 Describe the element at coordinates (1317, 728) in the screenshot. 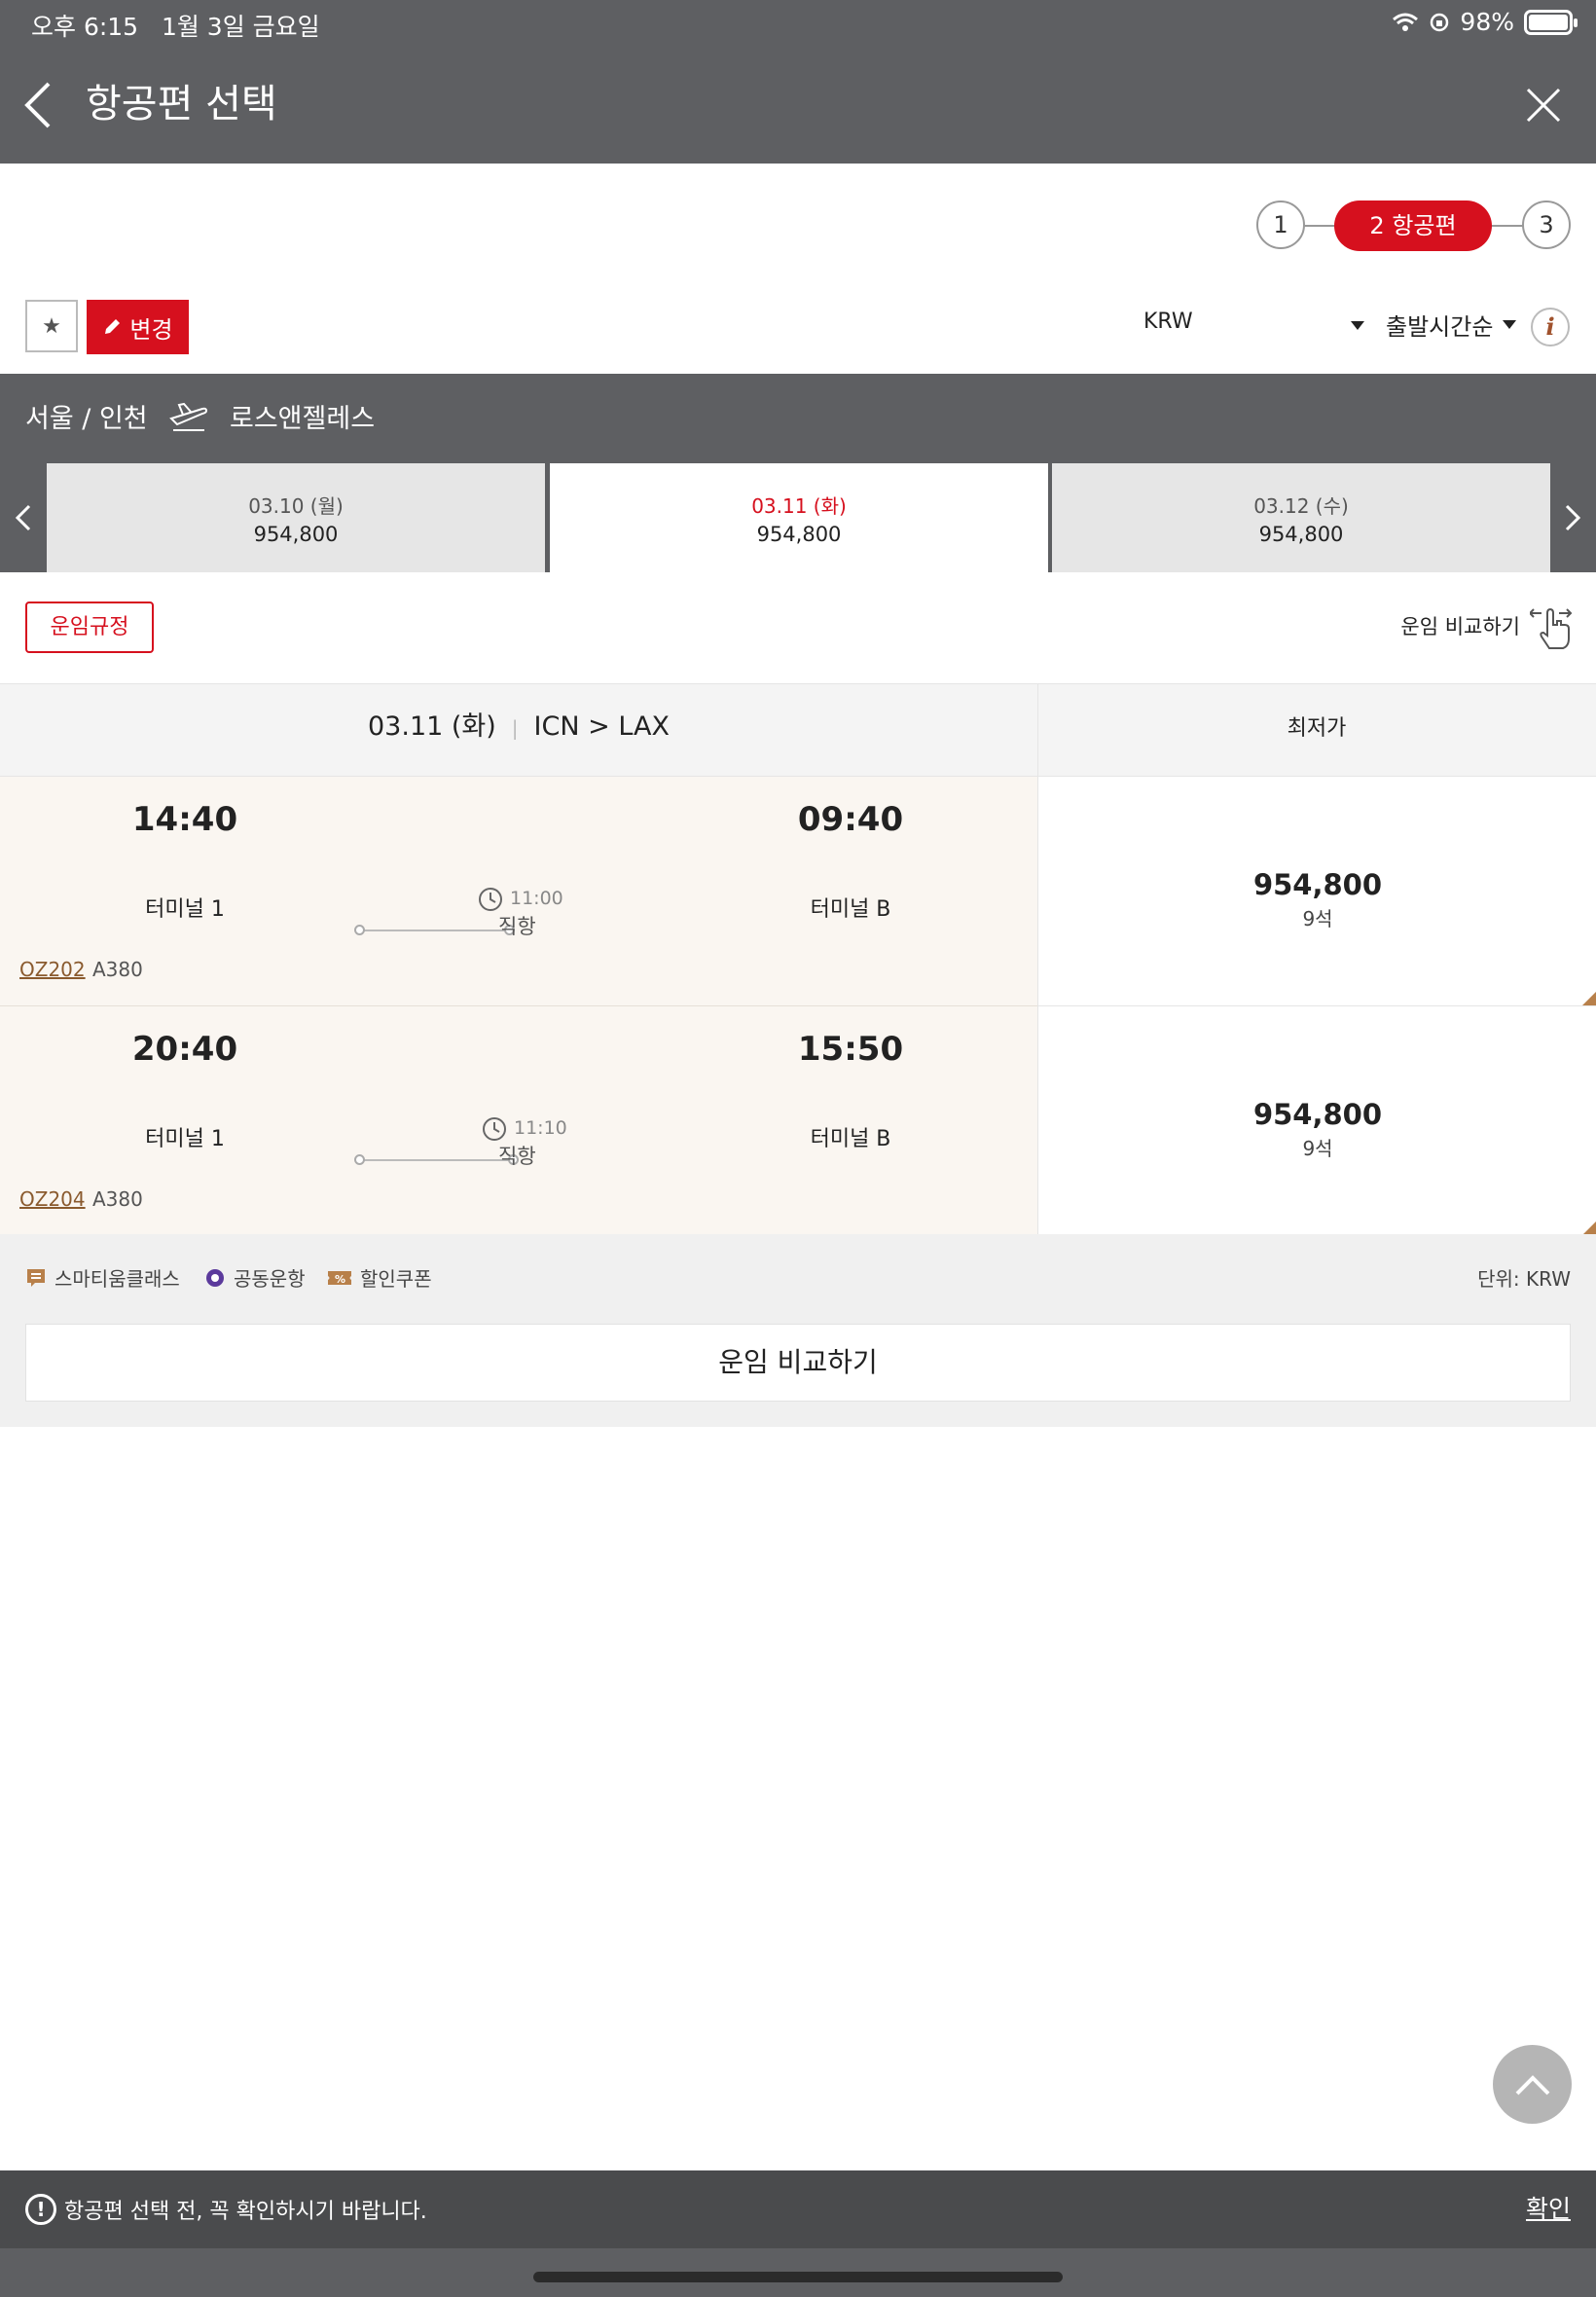

I see `lowest-fare-header: 최저가` at that location.